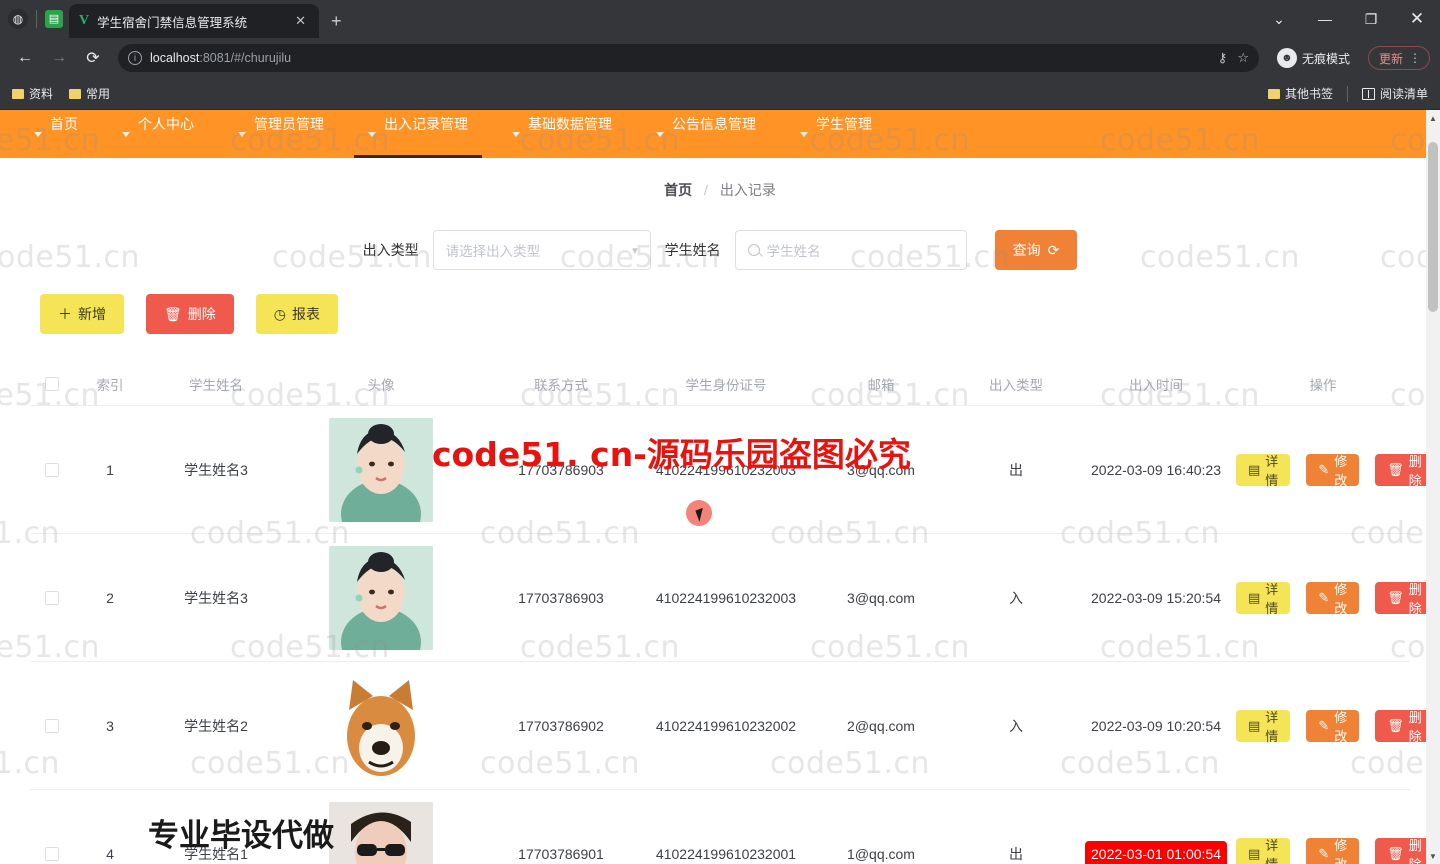 The image size is (1440, 864). I want to click on password-key-icon: ⚷, so click(1223, 58).